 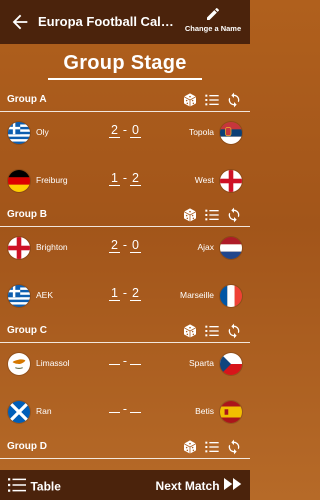 What do you see at coordinates (52, 247) in the screenshot?
I see `home-team-name: Brighton` at bounding box center [52, 247].